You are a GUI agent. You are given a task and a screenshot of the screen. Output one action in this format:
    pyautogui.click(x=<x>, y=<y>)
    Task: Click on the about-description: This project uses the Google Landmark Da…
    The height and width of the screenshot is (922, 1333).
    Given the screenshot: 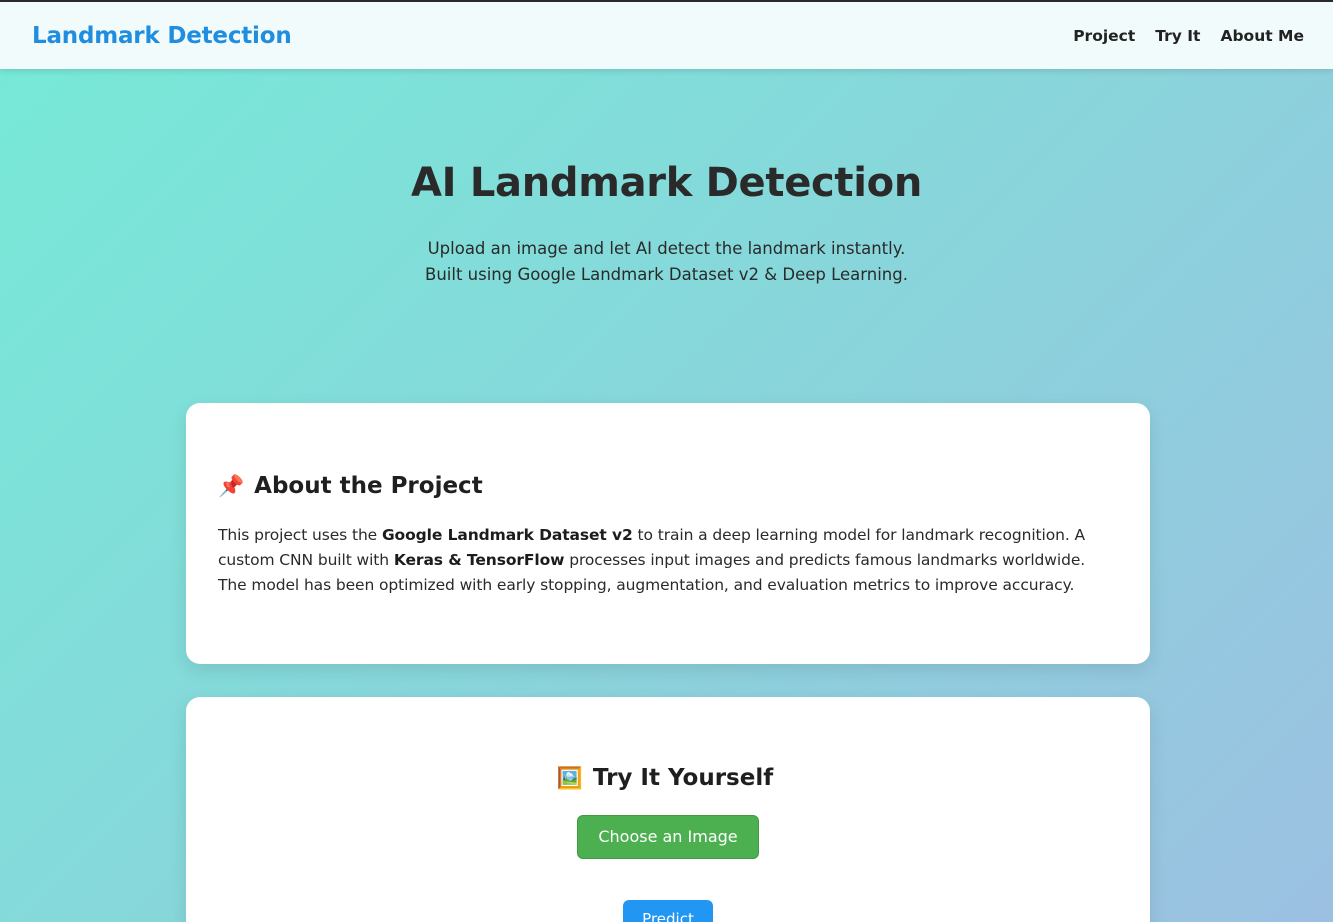 What is the action you would take?
    pyautogui.click(x=668, y=560)
    